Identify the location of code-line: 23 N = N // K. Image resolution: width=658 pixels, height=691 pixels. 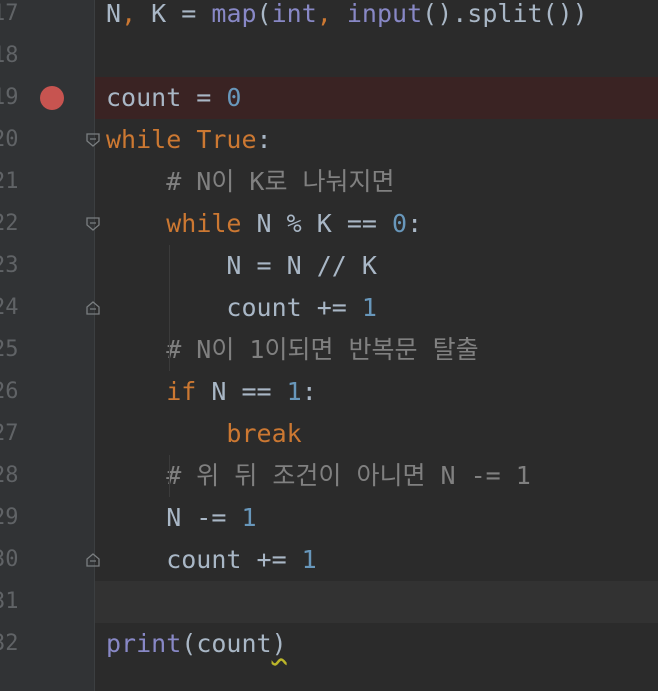
(329, 266).